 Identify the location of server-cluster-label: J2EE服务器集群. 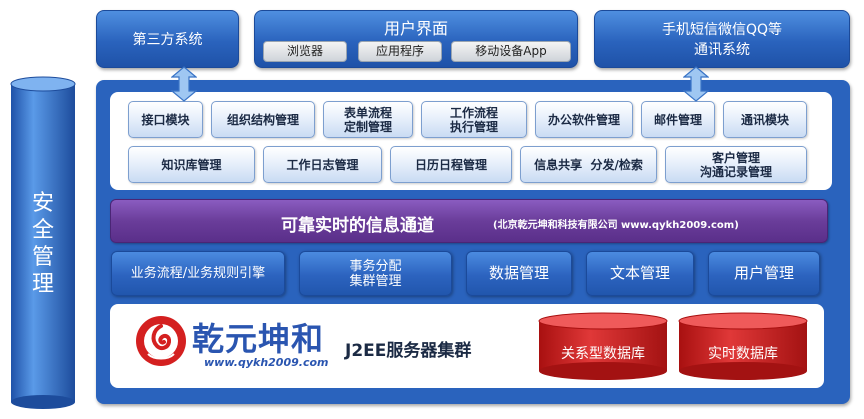
(408, 351).